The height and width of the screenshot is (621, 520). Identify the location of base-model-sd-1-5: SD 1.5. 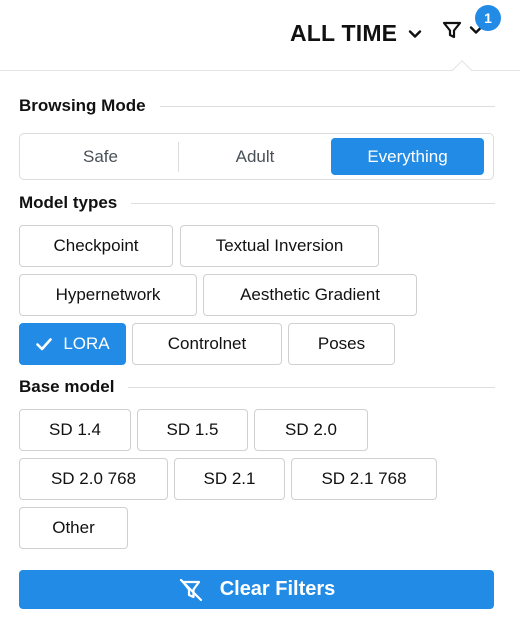
(192, 430).